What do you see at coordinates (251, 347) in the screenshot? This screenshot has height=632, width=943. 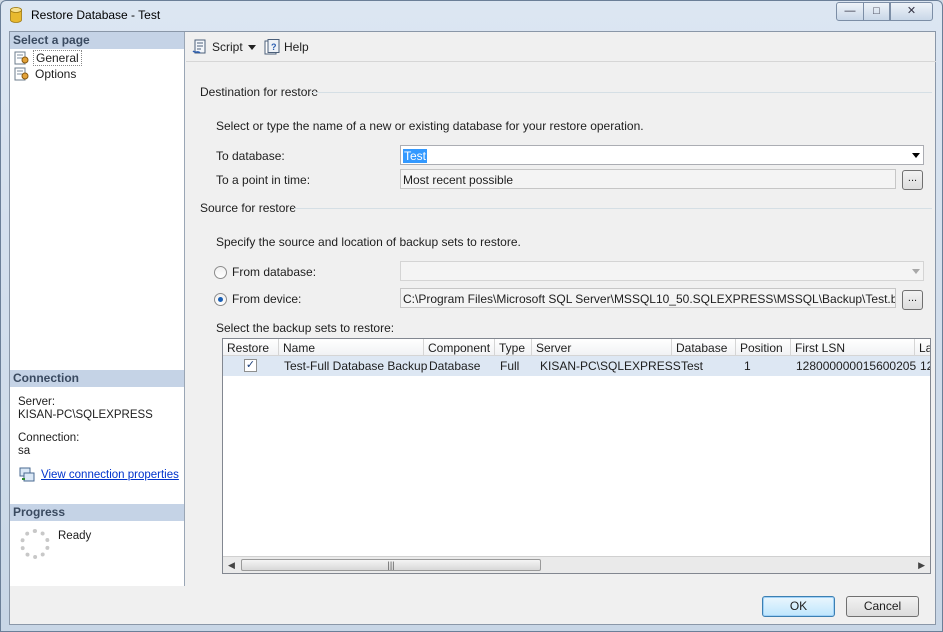 I see `column-header-restore: Restore` at bounding box center [251, 347].